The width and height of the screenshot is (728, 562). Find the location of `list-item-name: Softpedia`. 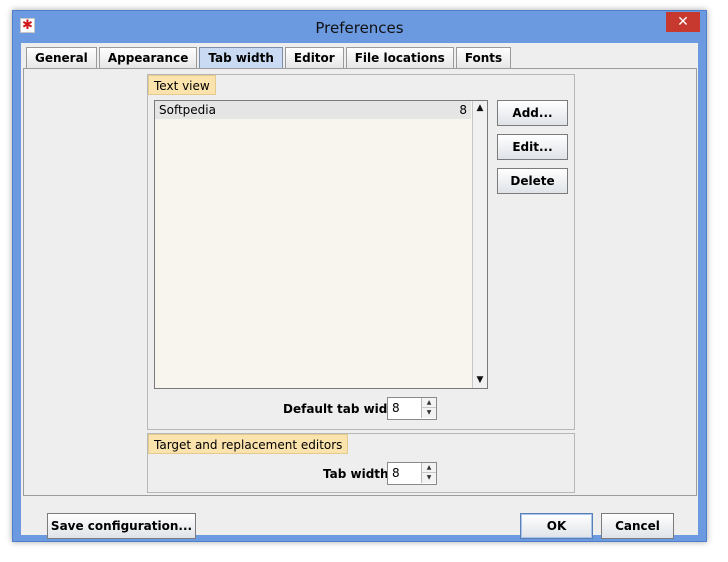

list-item-name: Softpedia is located at coordinates (187, 110).